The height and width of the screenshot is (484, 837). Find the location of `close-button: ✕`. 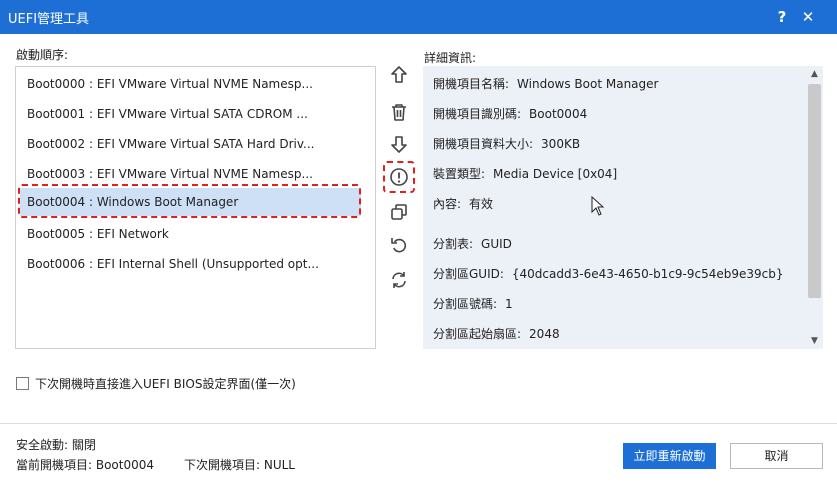

close-button: ✕ is located at coordinates (808, 17).